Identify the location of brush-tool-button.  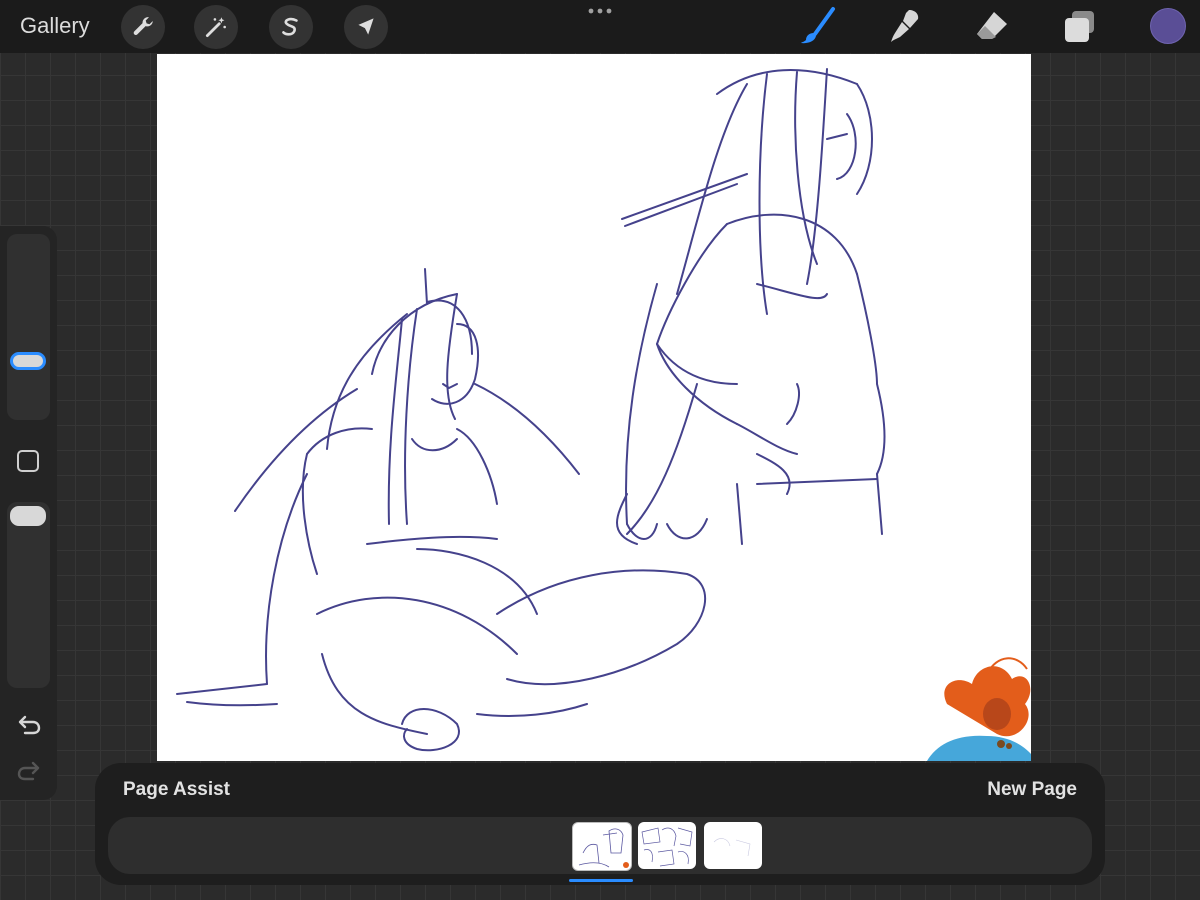
(818, 26).